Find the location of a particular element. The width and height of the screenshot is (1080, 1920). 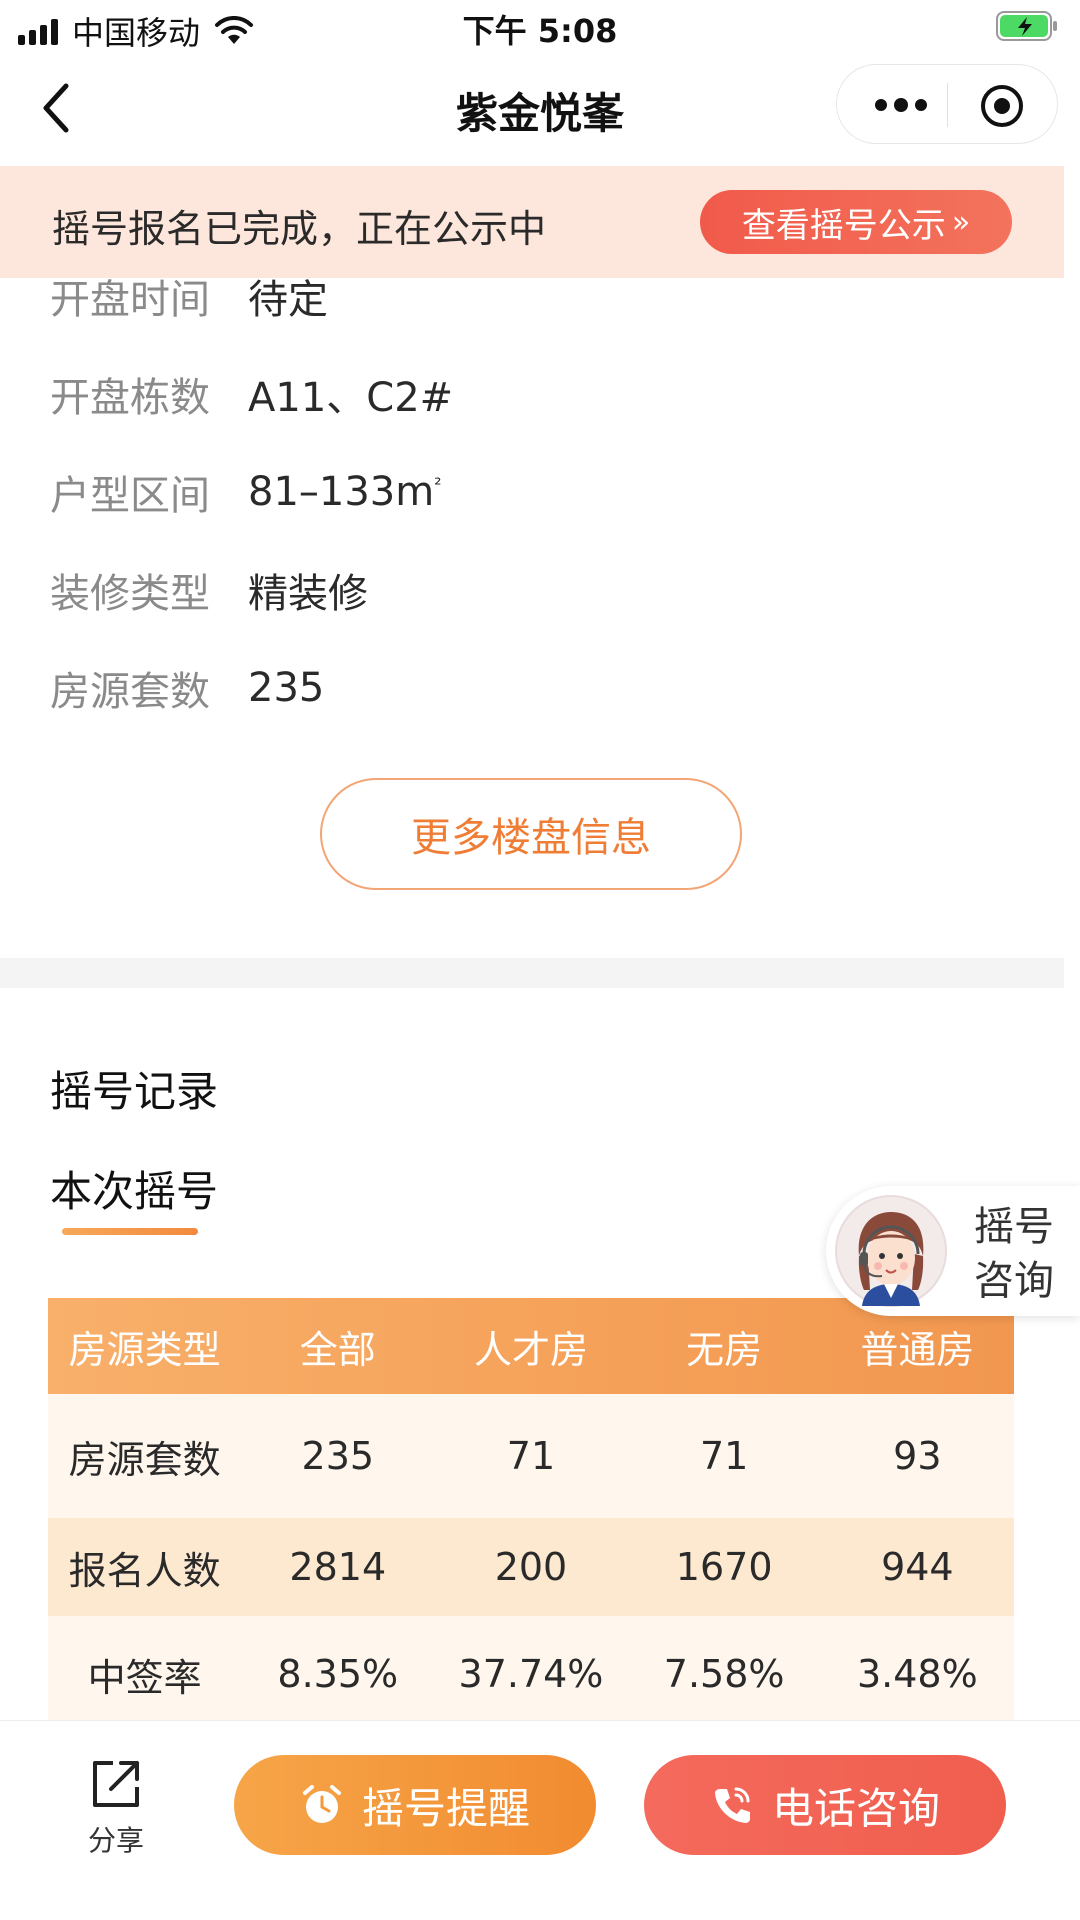

status-time: 下午 5:08 is located at coordinates (540, 31).